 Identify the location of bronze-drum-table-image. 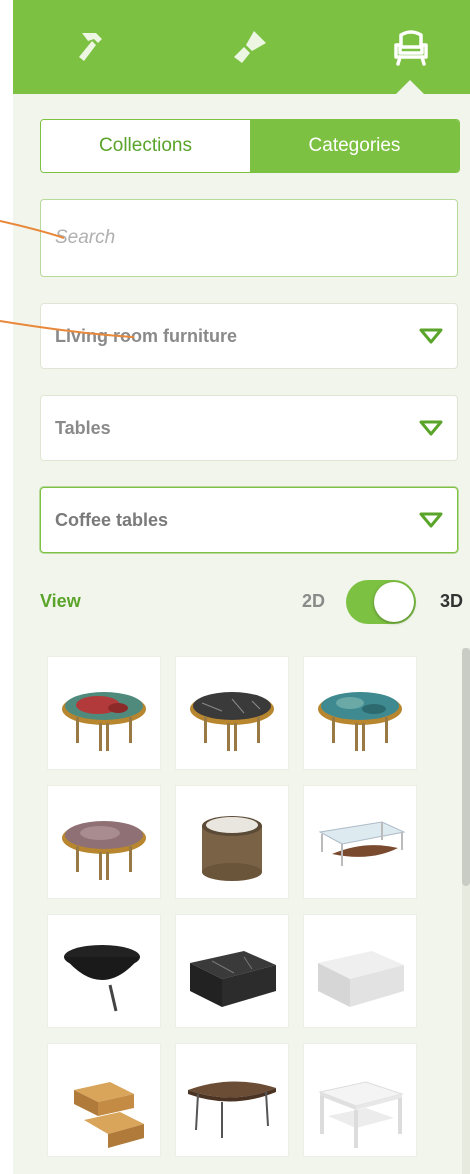
(232, 848).